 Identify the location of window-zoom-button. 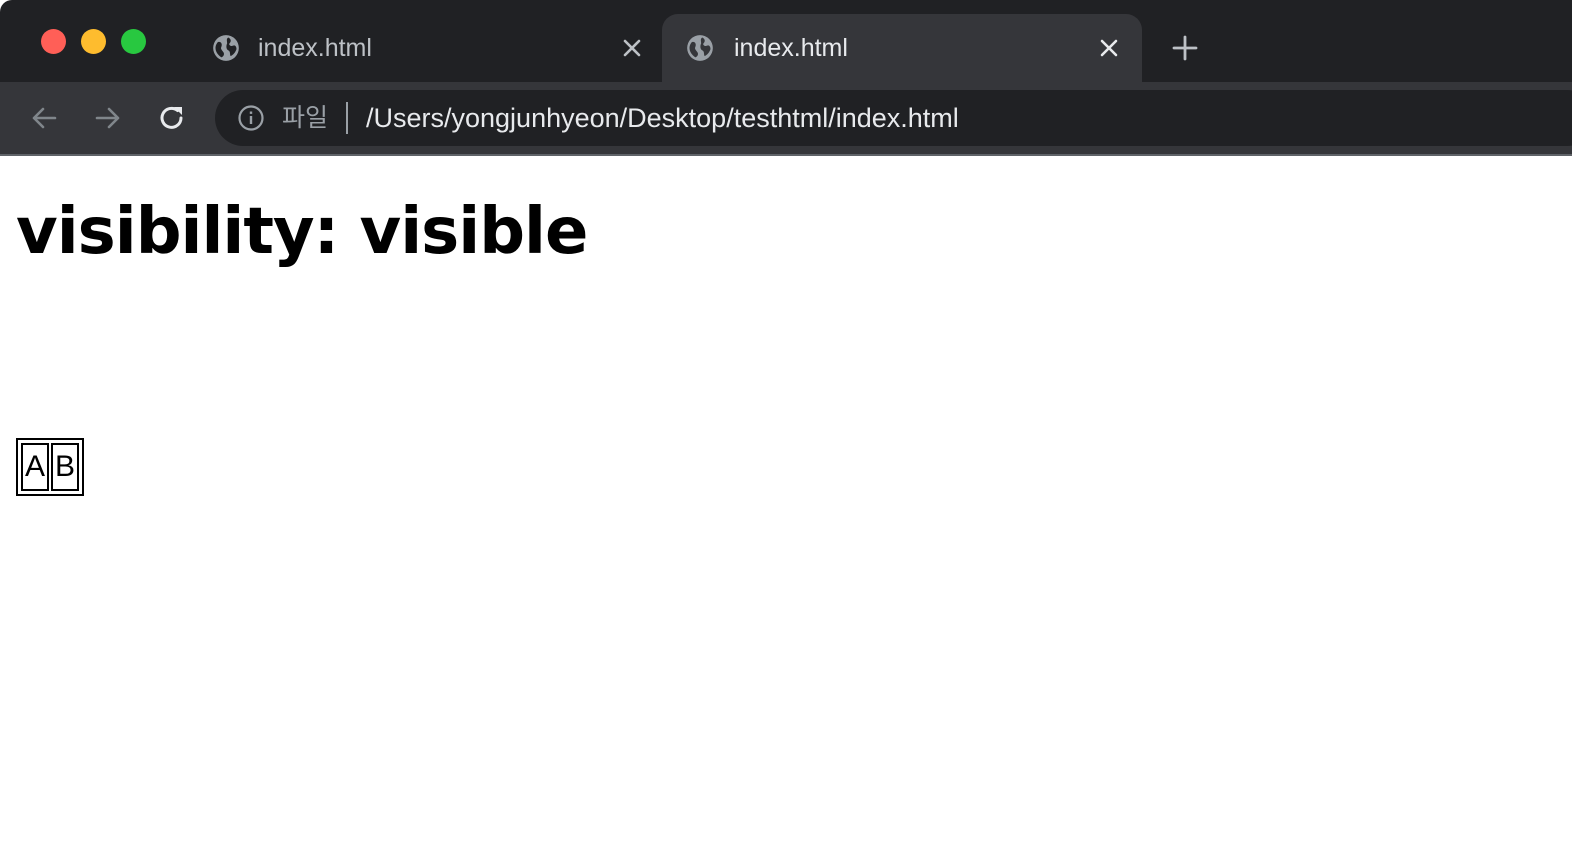
(133, 41).